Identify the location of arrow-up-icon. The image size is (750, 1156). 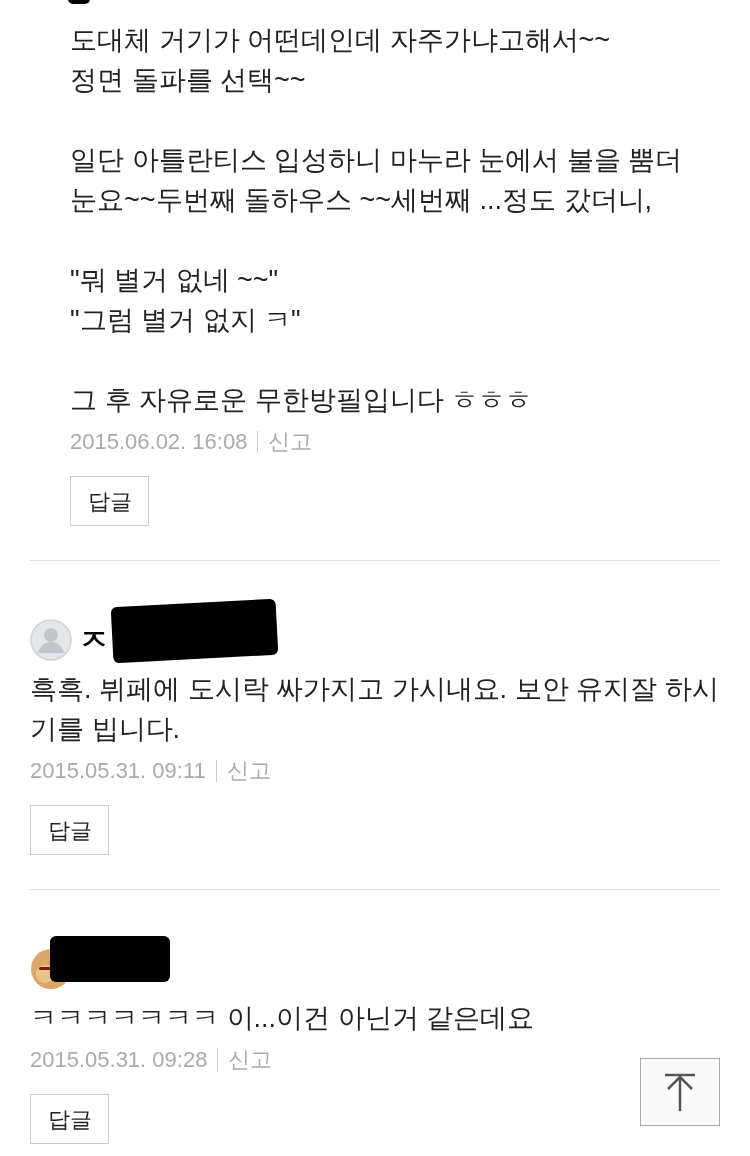
(680, 1092).